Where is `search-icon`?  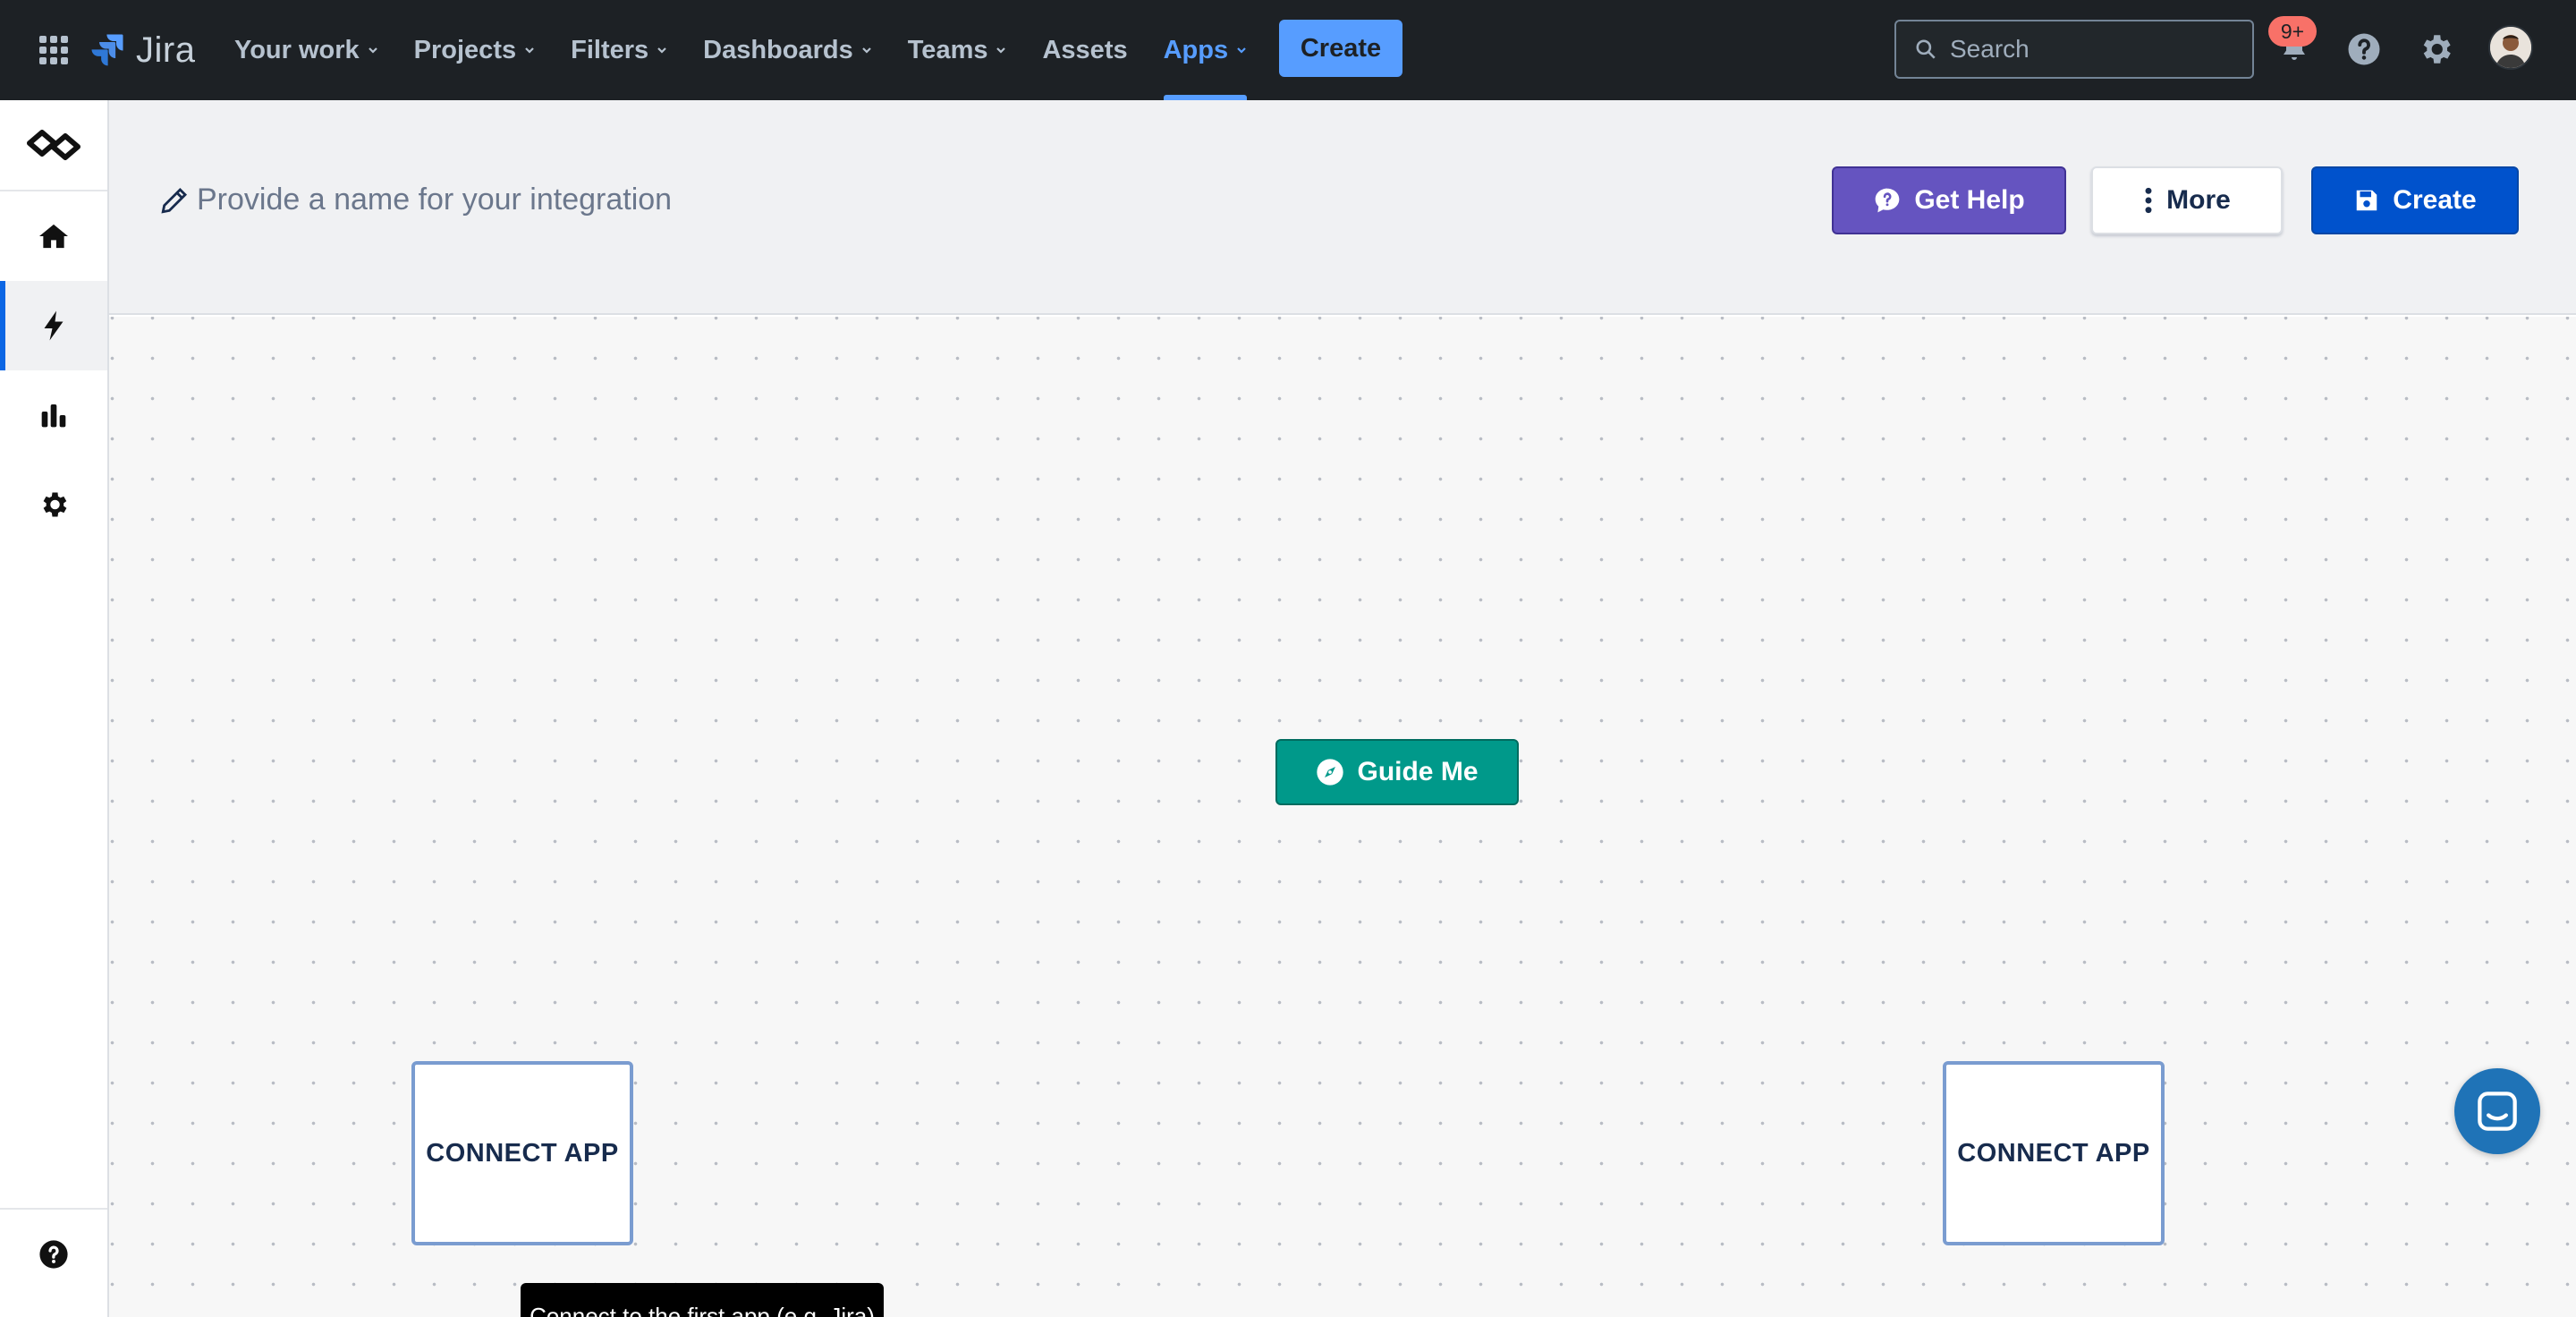 search-icon is located at coordinates (1926, 49).